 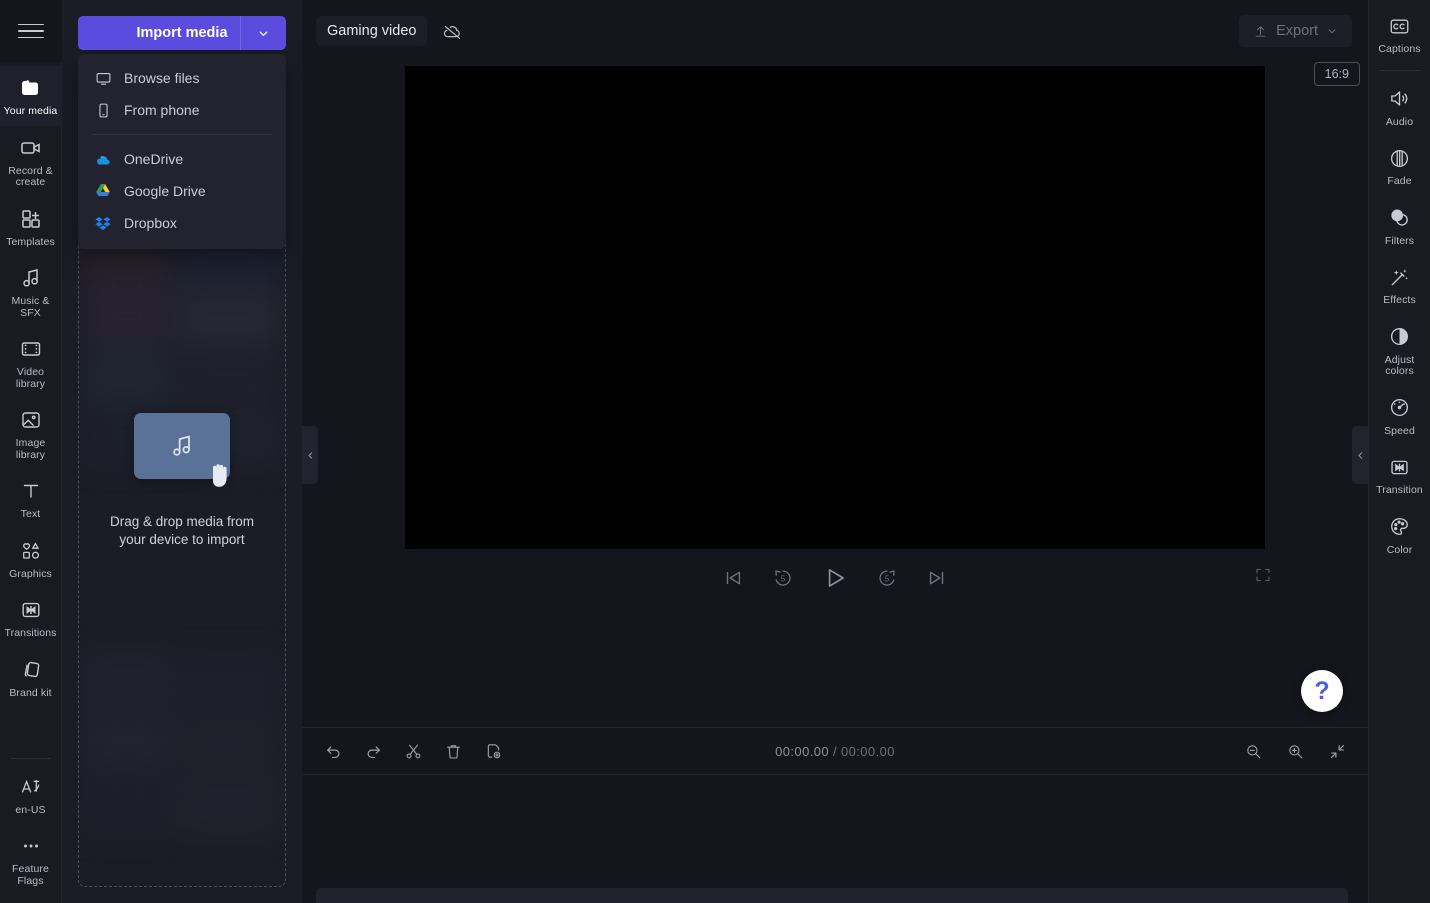 I want to click on sidebar-item-brand-kit: Brand kit, so click(x=31, y=678).